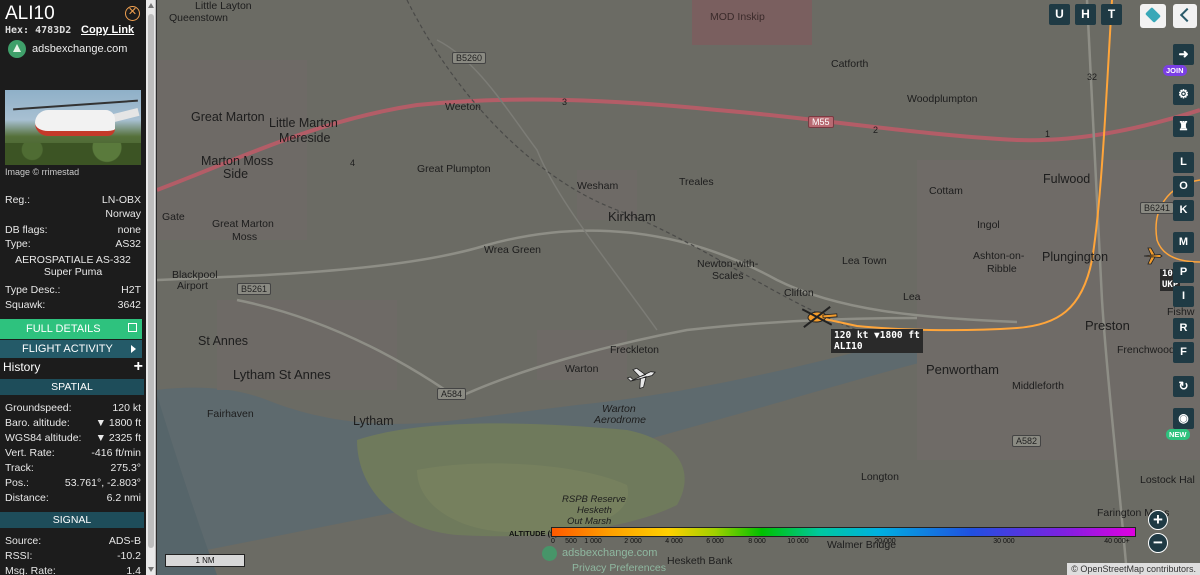 This screenshot has width=1200, height=575. Describe the element at coordinates (38, 408) in the screenshot. I see `groundspeed-label: Groundspeed:` at that location.